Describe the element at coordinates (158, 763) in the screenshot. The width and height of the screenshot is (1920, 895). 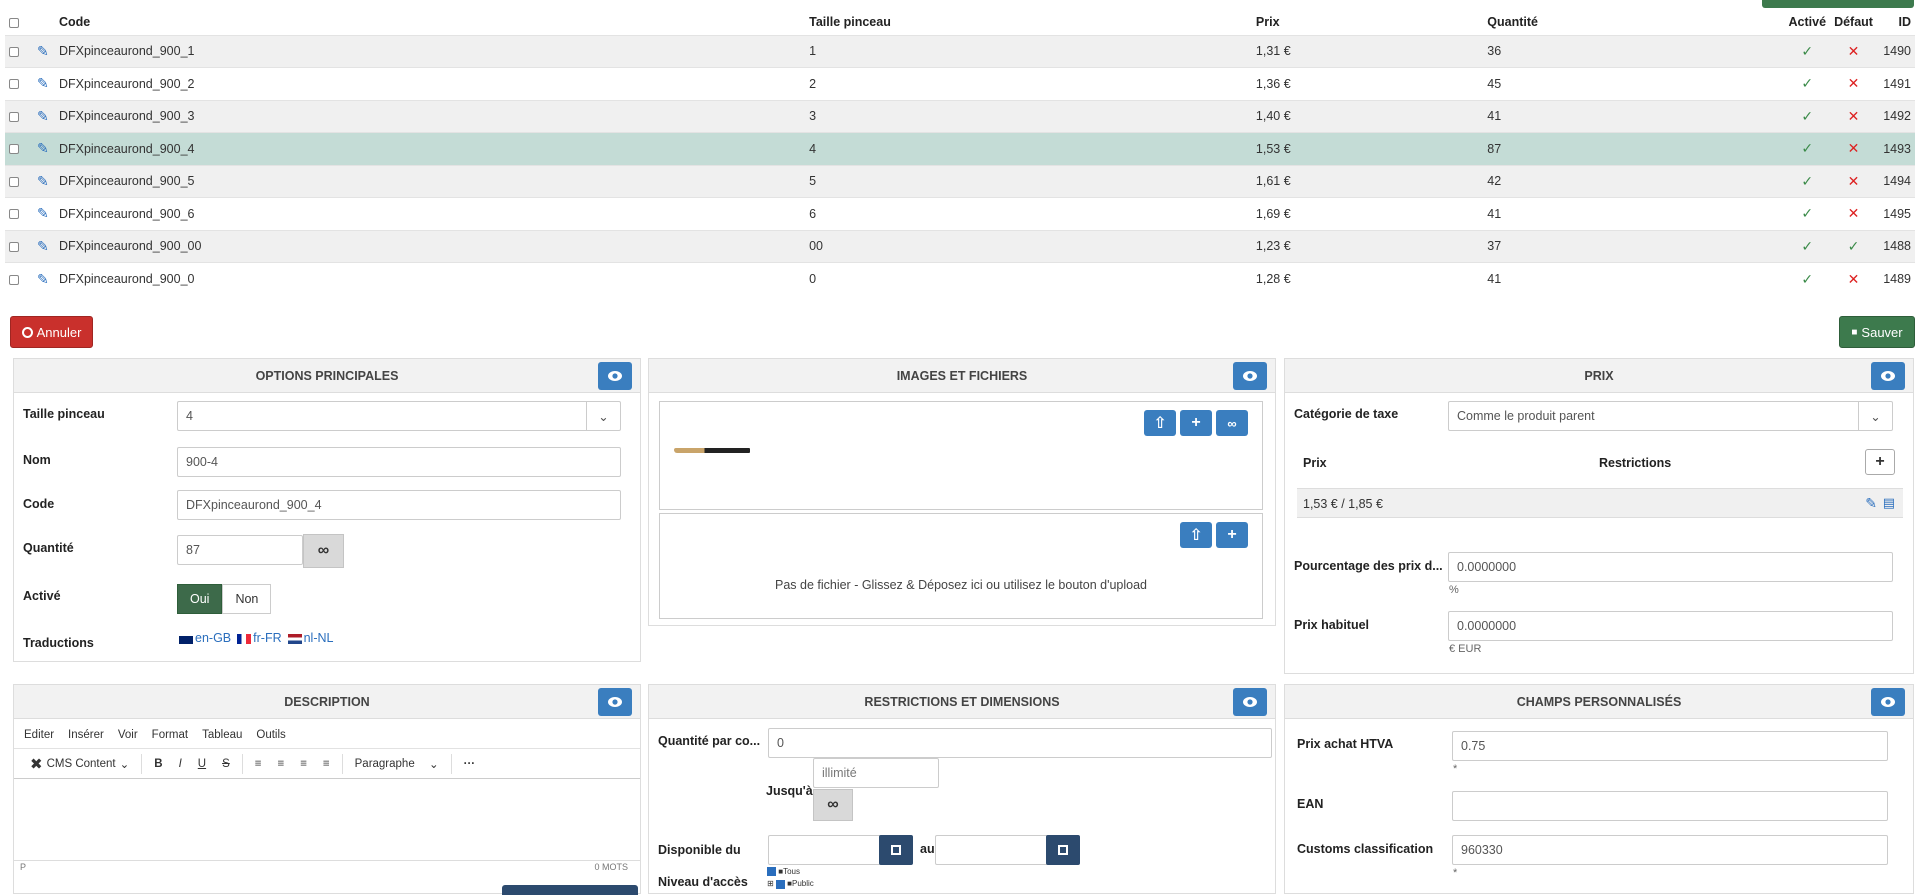
I see `bold-button: B` at that location.